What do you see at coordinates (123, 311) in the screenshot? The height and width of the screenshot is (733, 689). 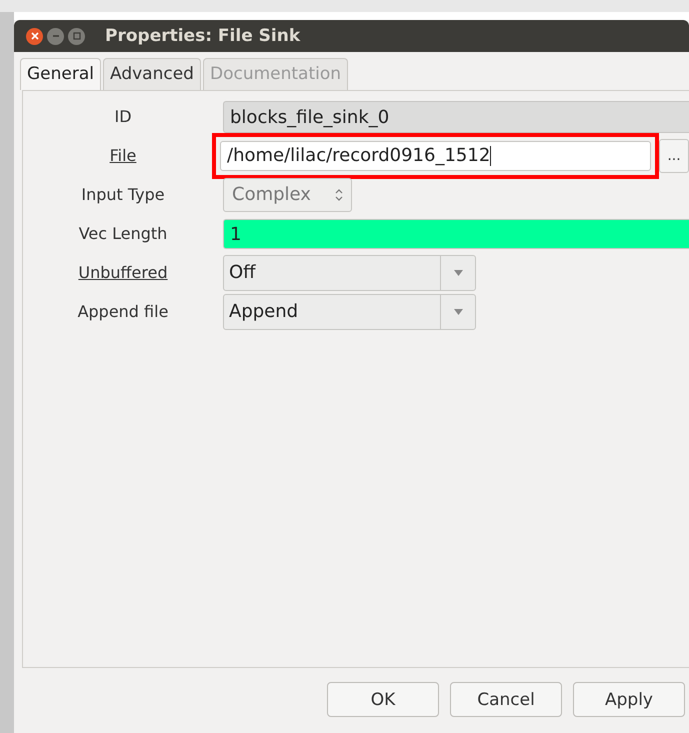 I see `field-label: Append file` at bounding box center [123, 311].